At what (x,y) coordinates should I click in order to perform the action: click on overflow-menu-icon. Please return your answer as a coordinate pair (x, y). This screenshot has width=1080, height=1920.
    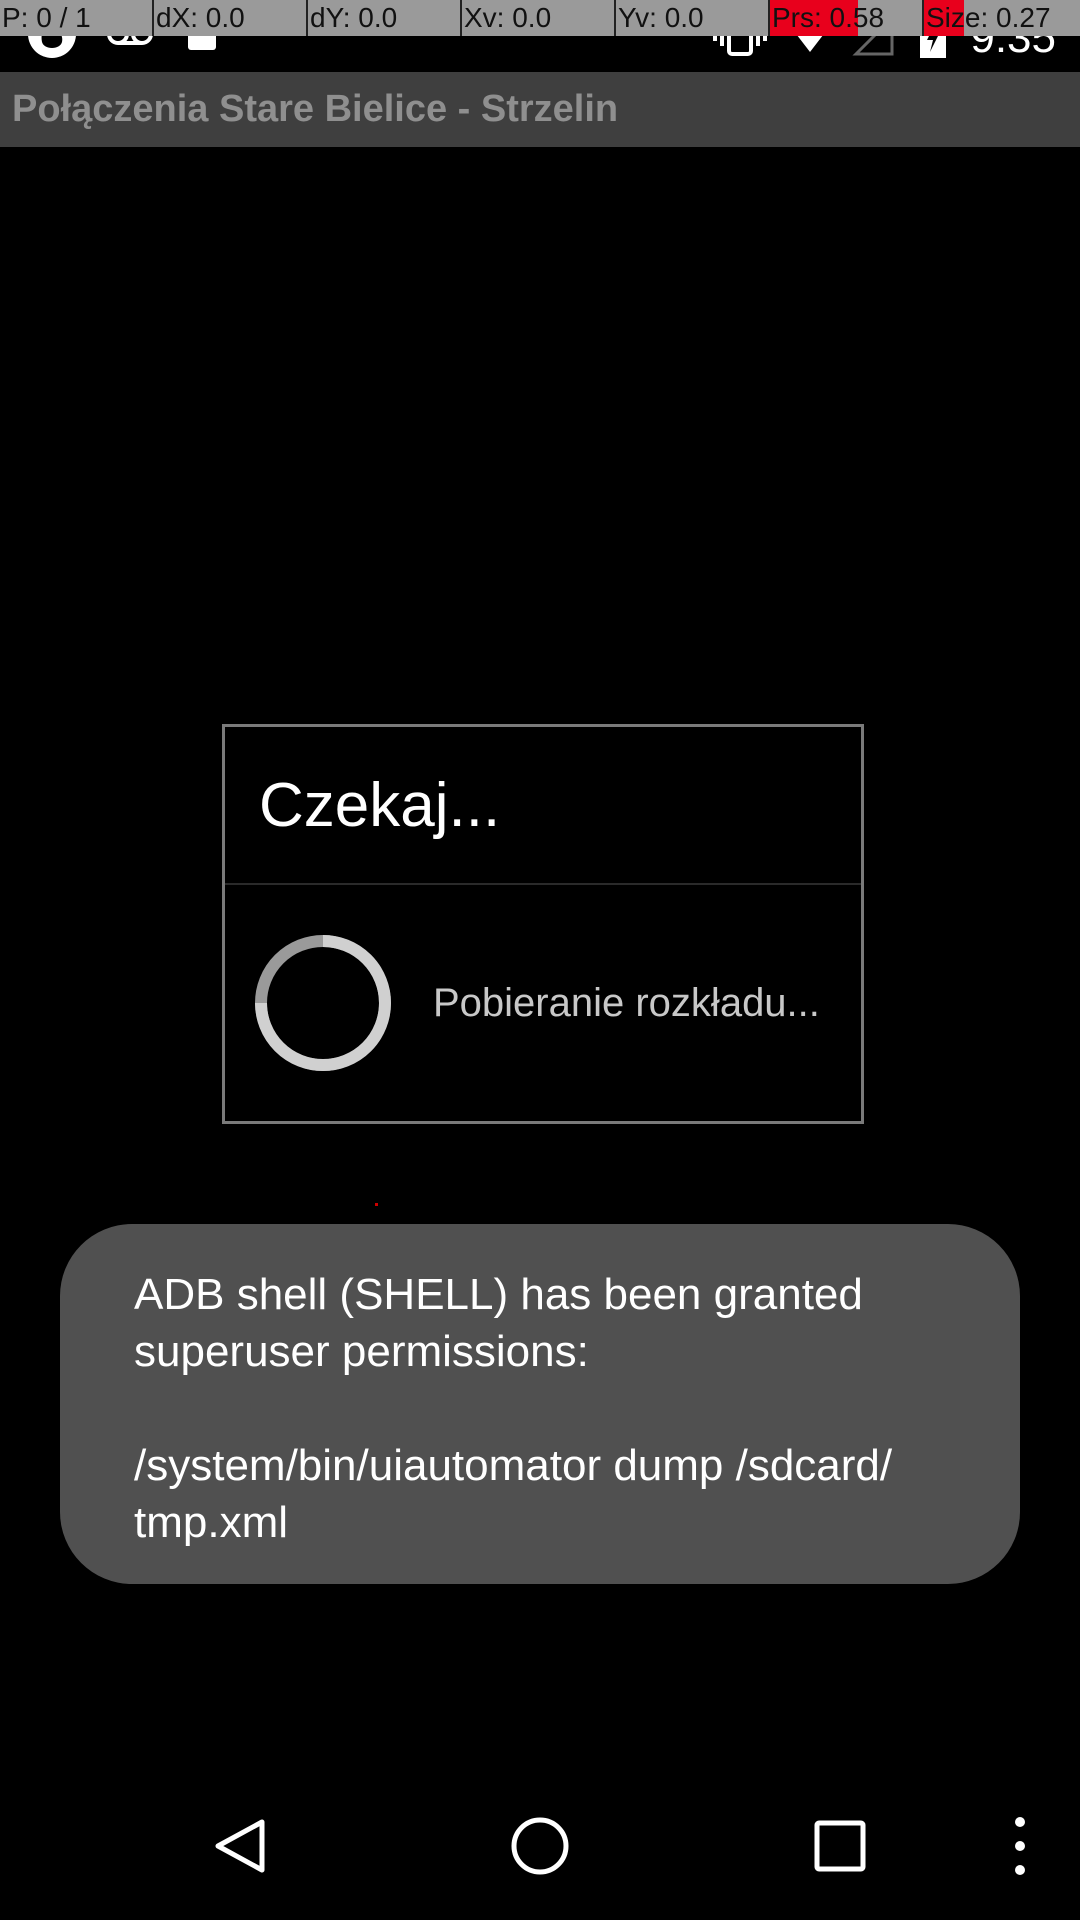
    Looking at the image, I should click on (1020, 1848).